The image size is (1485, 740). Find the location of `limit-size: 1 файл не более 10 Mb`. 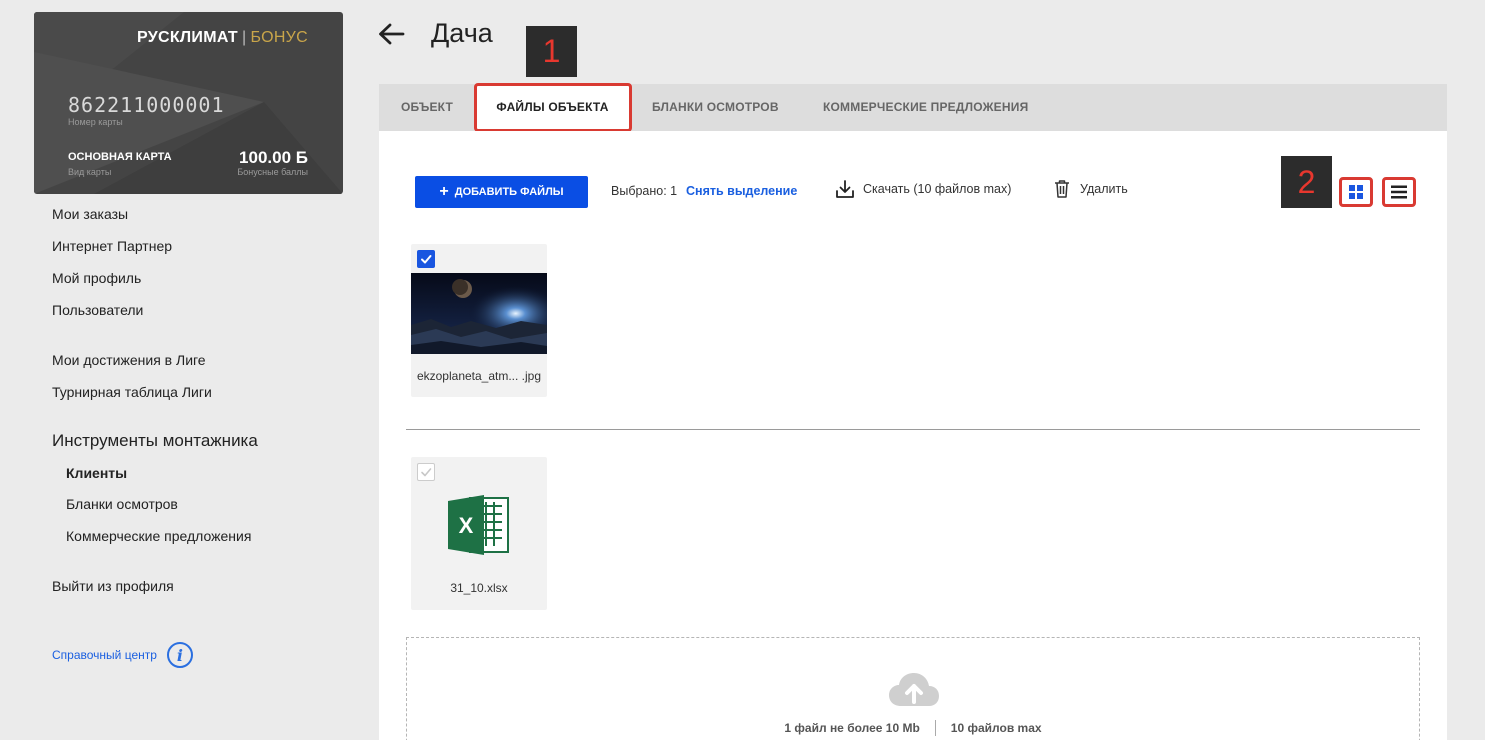

limit-size: 1 файл не более 10 Mb is located at coordinates (852, 728).